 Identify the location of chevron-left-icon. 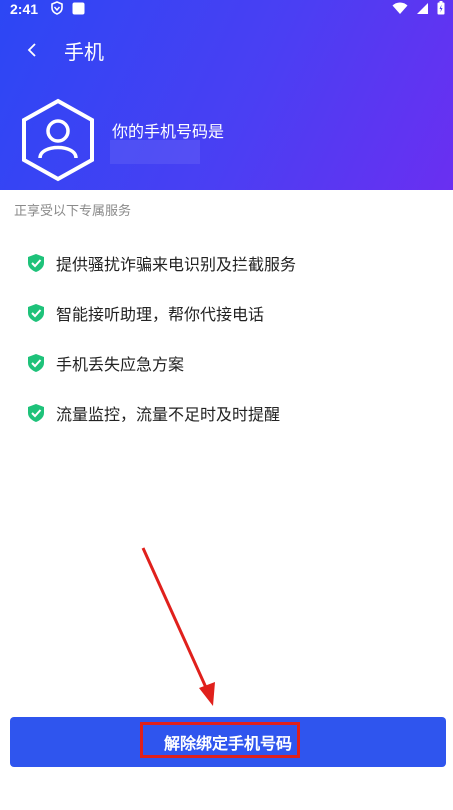
(31, 50).